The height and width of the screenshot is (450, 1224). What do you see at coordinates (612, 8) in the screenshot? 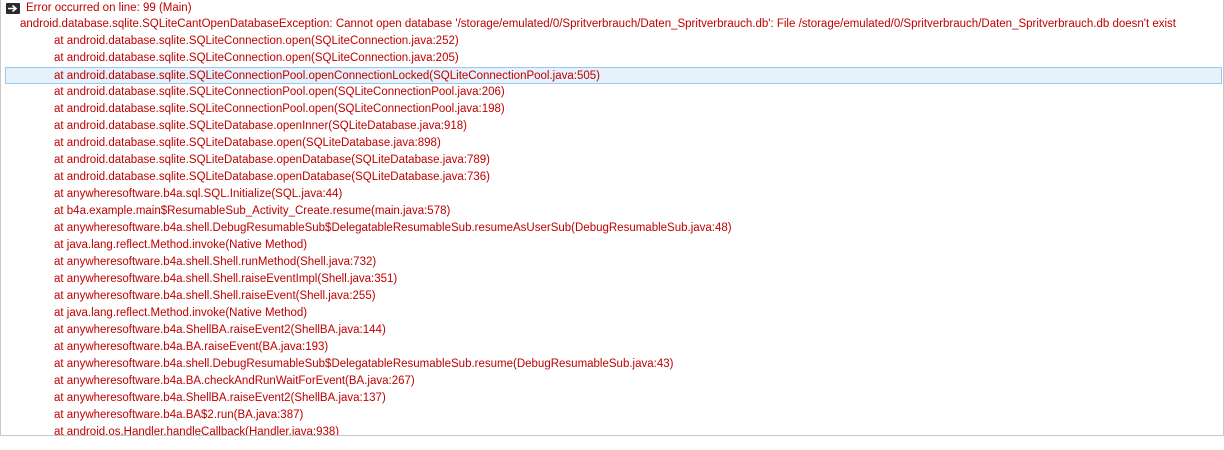
I see `error-header: Error occurred on line: 99 (Main)` at bounding box center [612, 8].